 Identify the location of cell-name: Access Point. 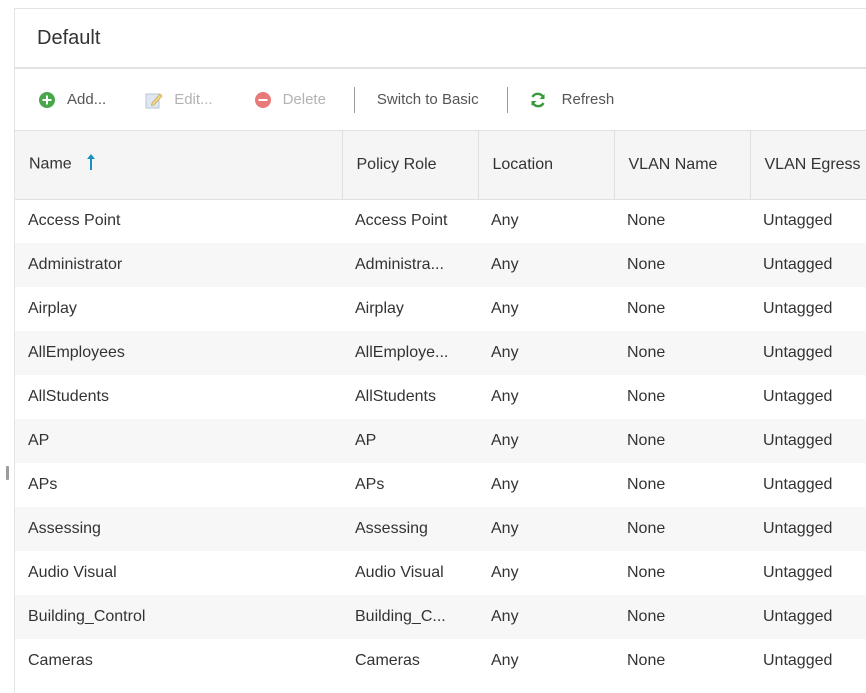
(178, 221).